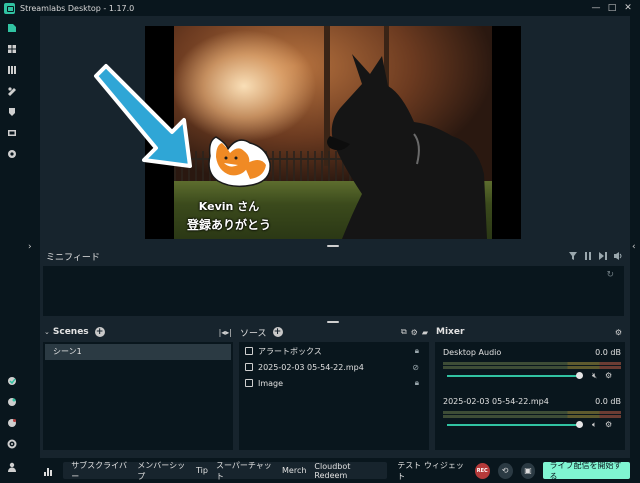 This screenshot has height=483, width=640. Describe the element at coordinates (612, 8) in the screenshot. I see `maximize-button: □` at that location.